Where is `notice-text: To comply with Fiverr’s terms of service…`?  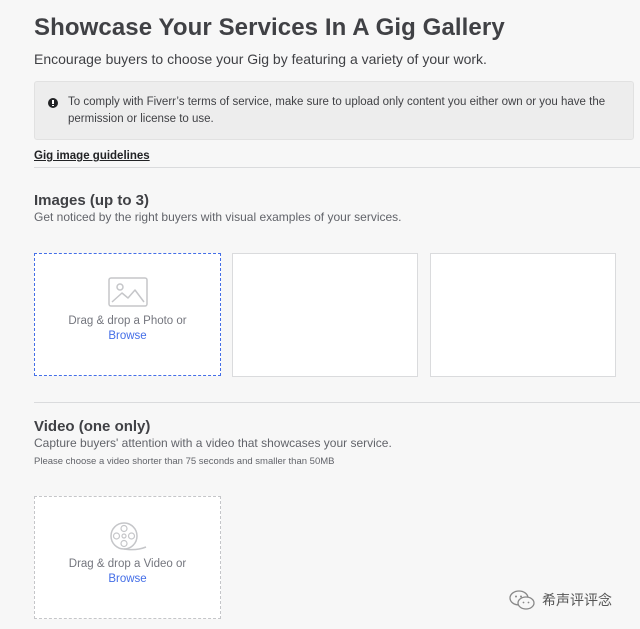 notice-text: To comply with Fiverr’s terms of service… is located at coordinates (337, 110).